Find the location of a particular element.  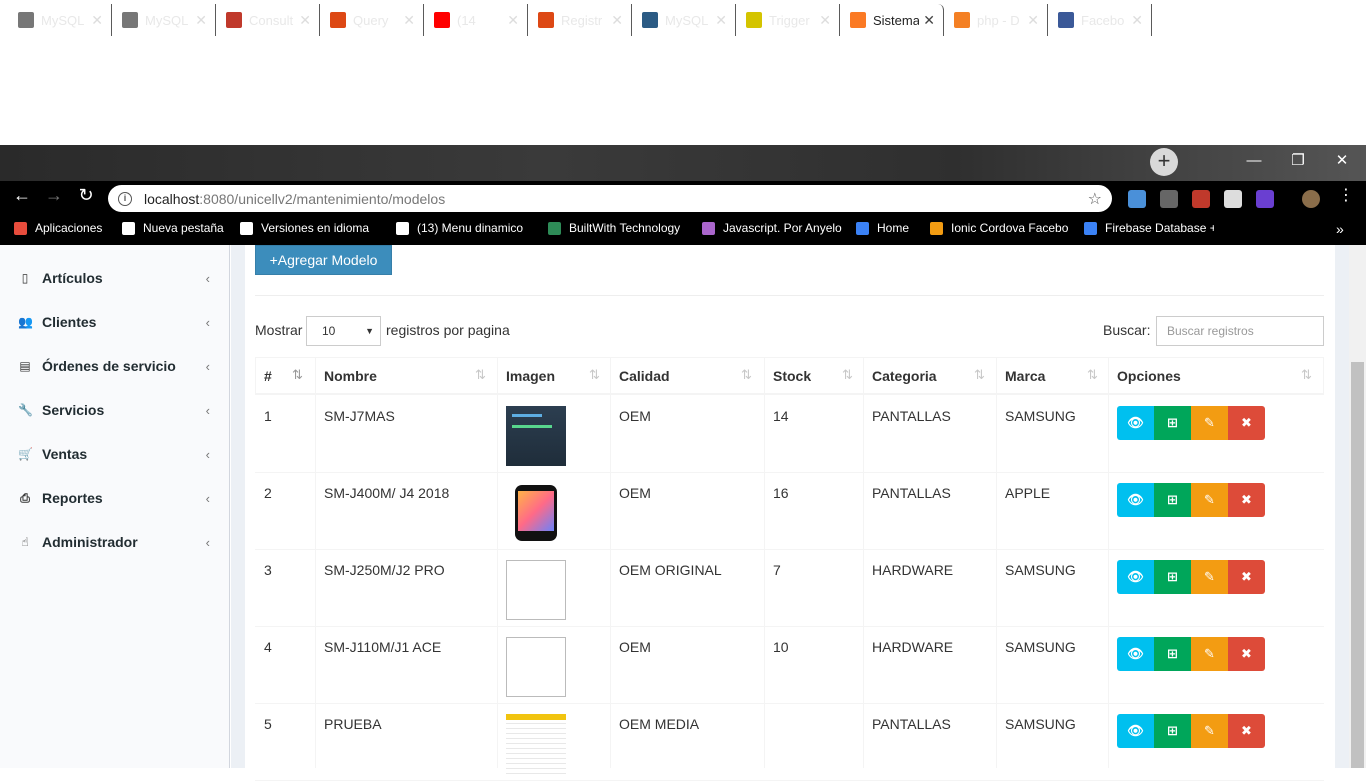

minimize-button: — is located at coordinates (1254, 161).